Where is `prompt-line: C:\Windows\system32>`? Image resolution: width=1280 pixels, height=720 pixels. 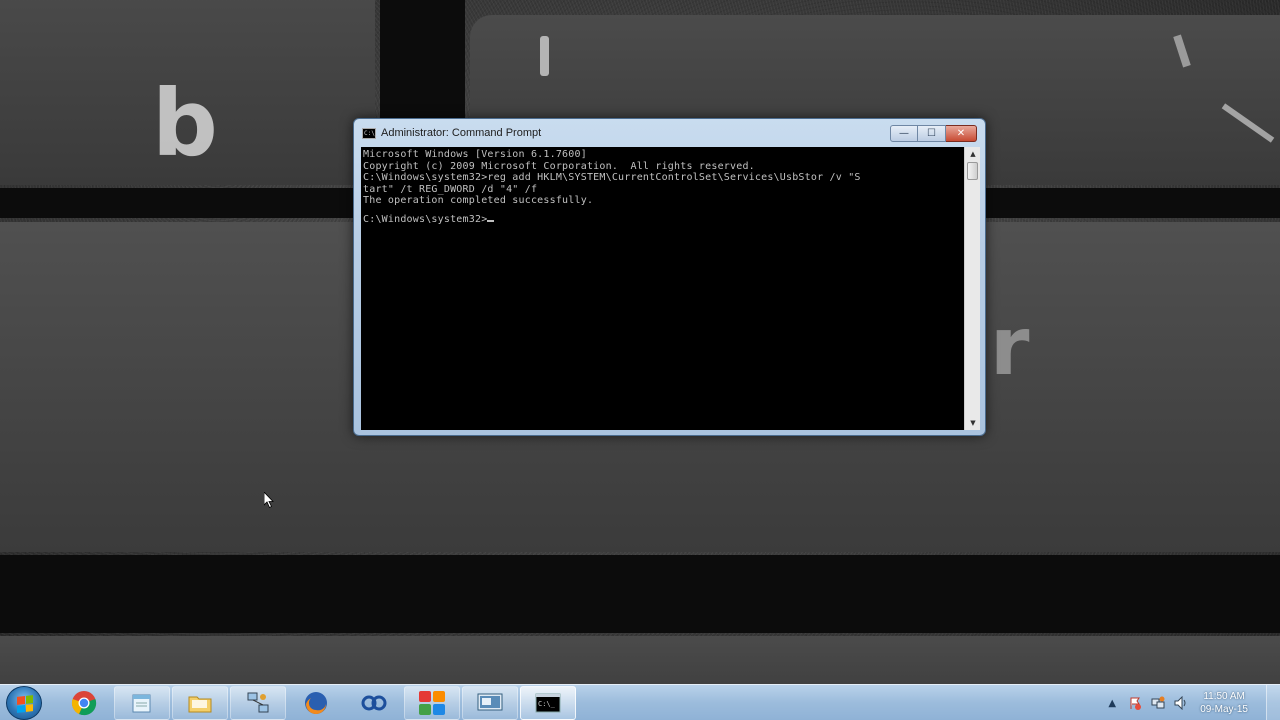
prompt-line: C:\Windows\system32> is located at coordinates (662, 216).